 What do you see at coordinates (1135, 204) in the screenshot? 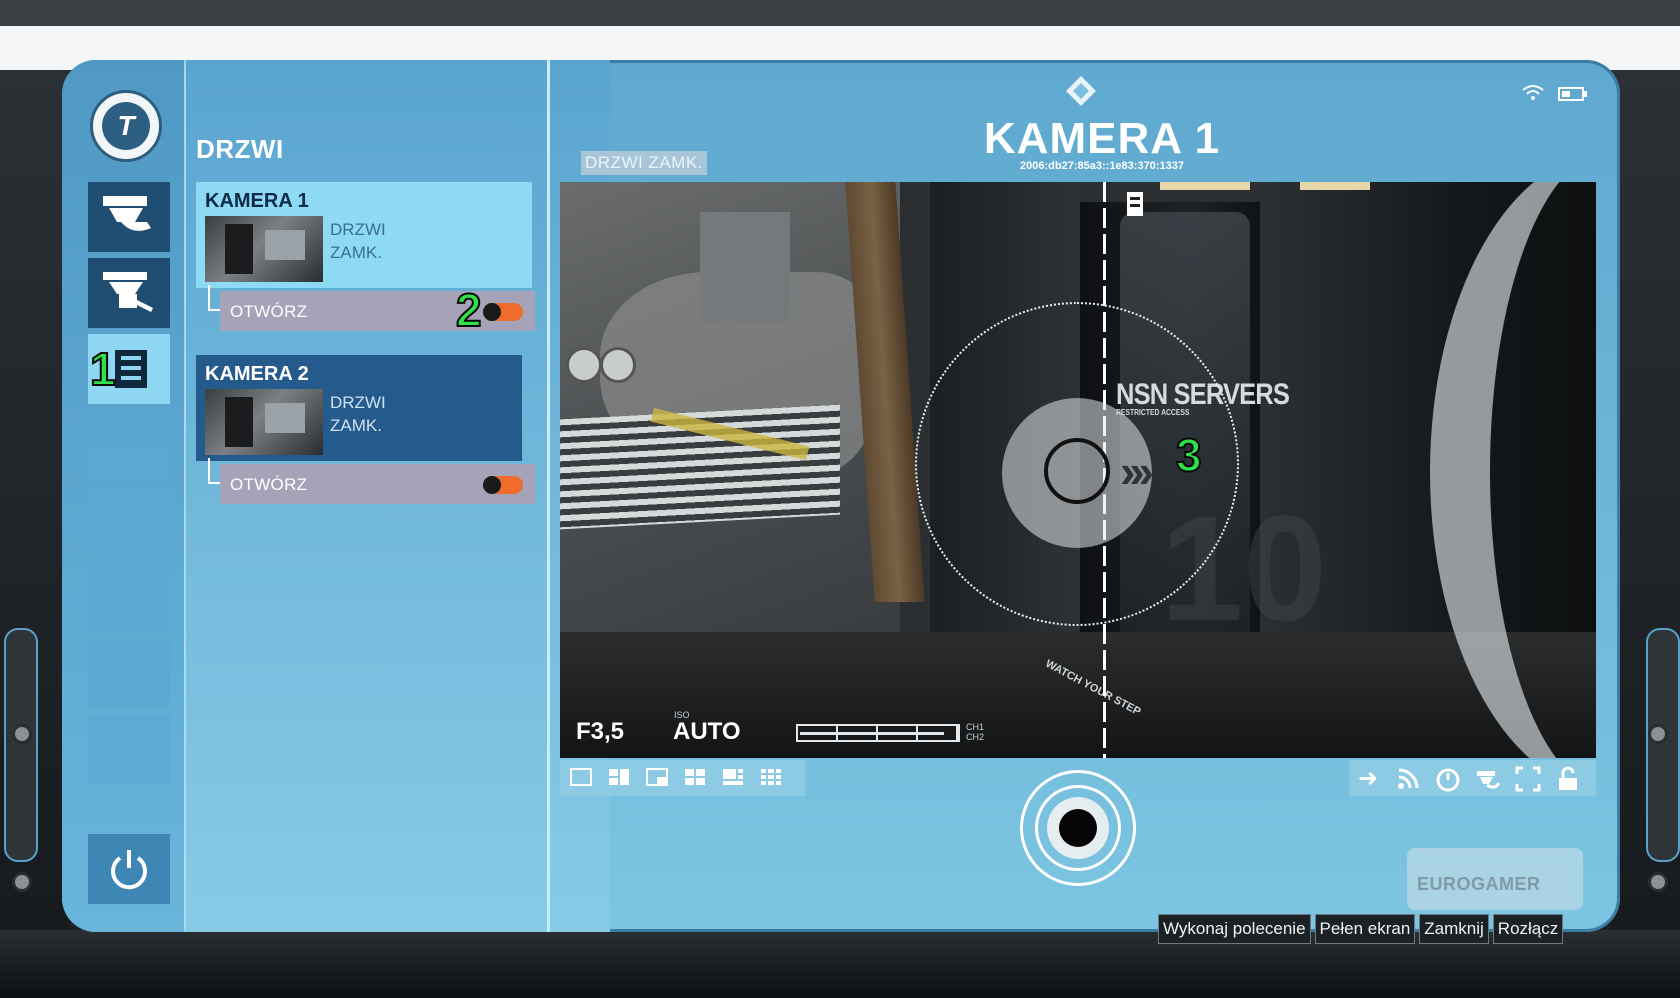
I see `door-icon` at bounding box center [1135, 204].